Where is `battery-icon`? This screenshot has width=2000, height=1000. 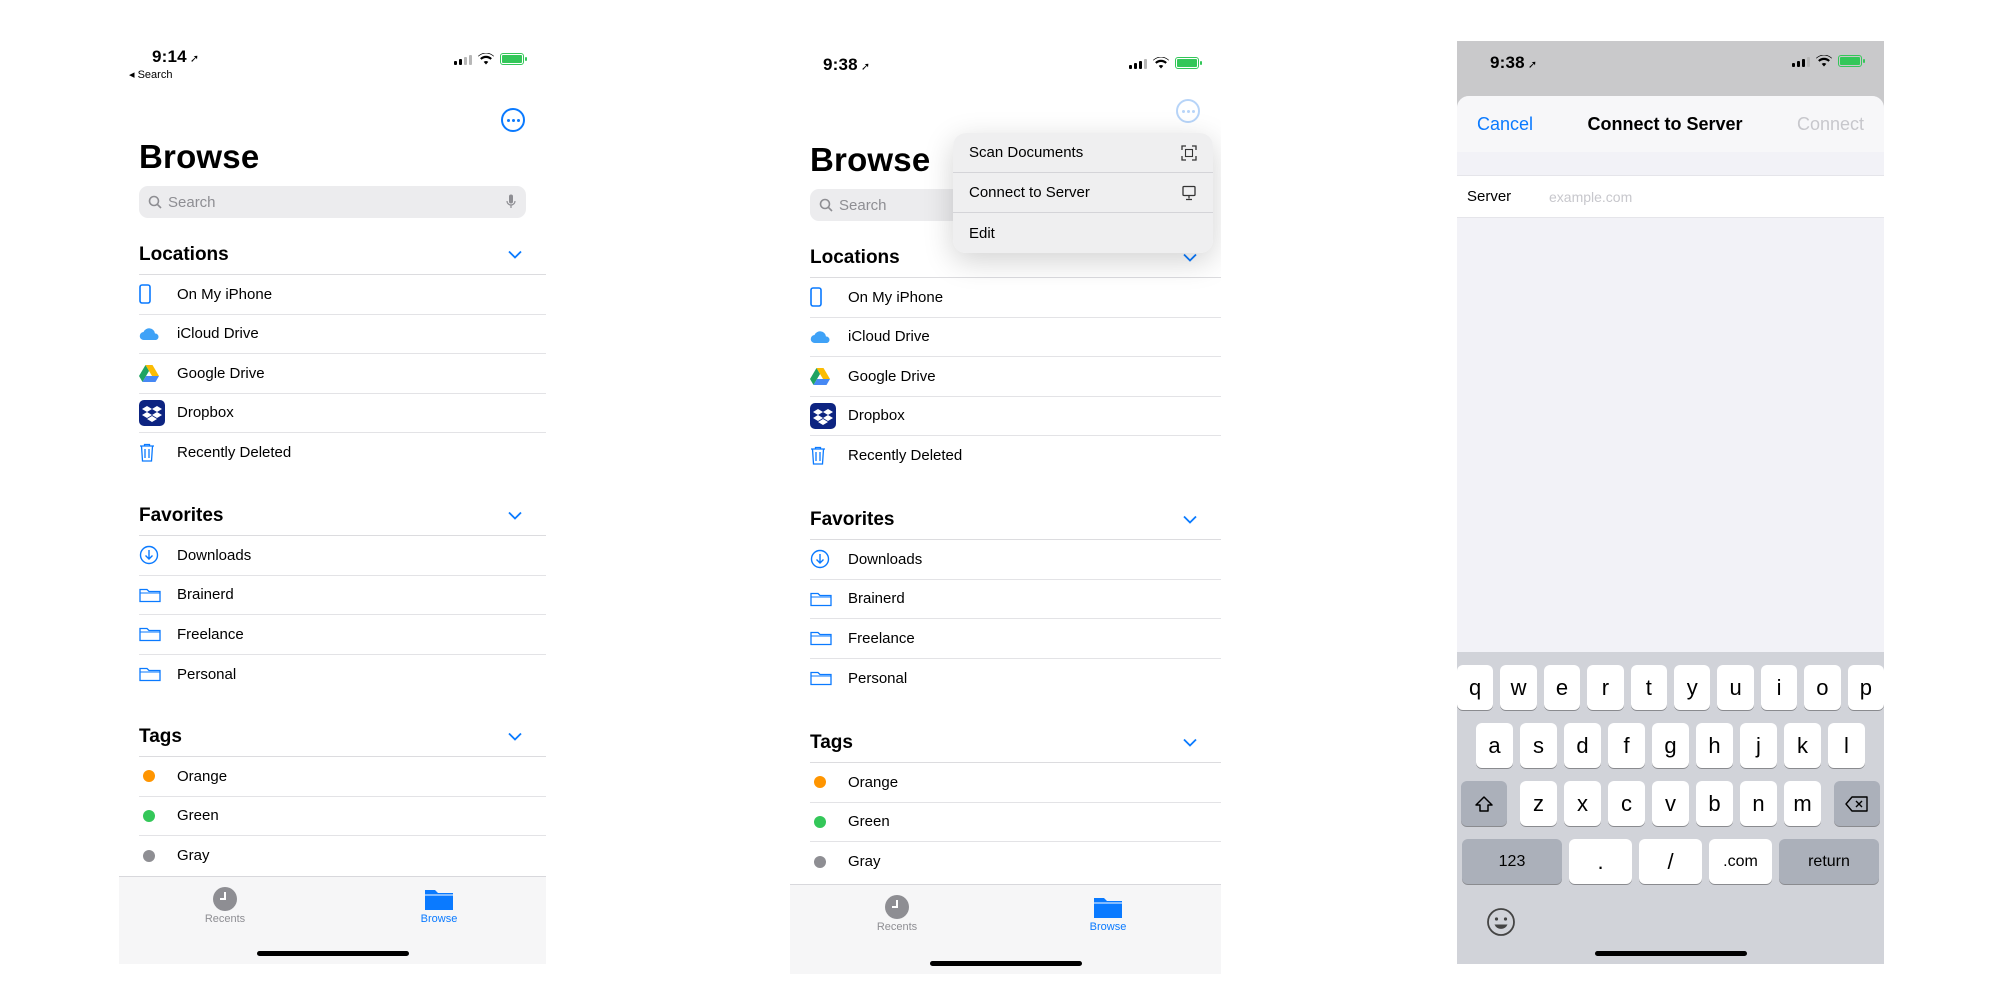
battery-icon is located at coordinates (513, 59).